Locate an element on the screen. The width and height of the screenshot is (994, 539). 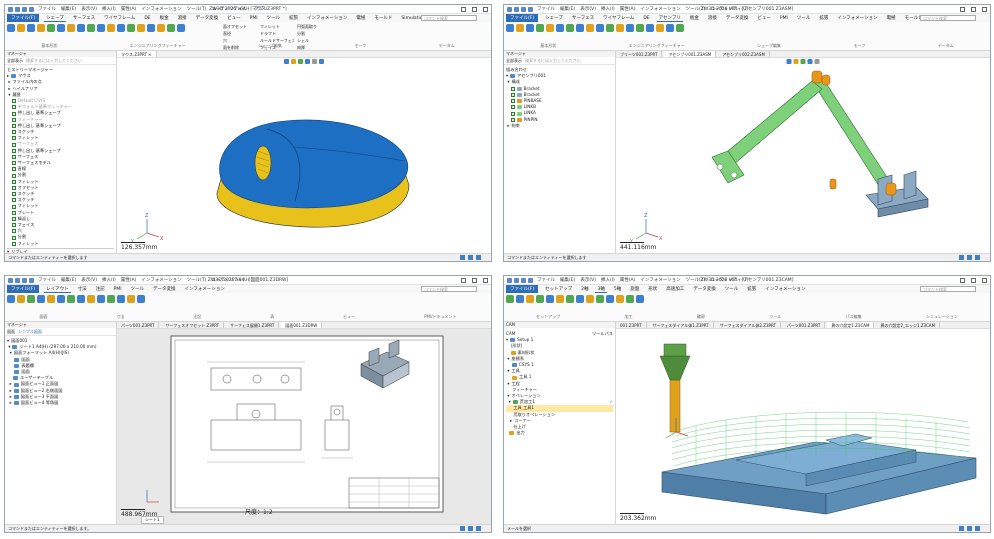
cmd-draft: ドラフト is located at coordinates (277, 34).